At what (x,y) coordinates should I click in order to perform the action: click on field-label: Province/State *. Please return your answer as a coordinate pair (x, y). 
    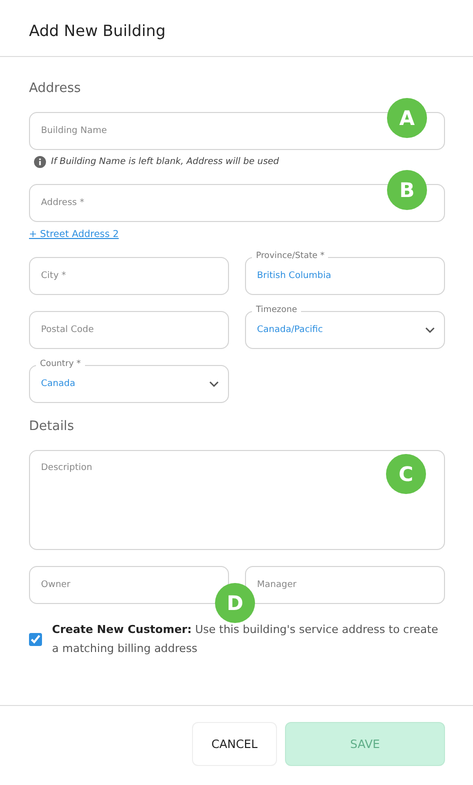
    Looking at the image, I should click on (290, 256).